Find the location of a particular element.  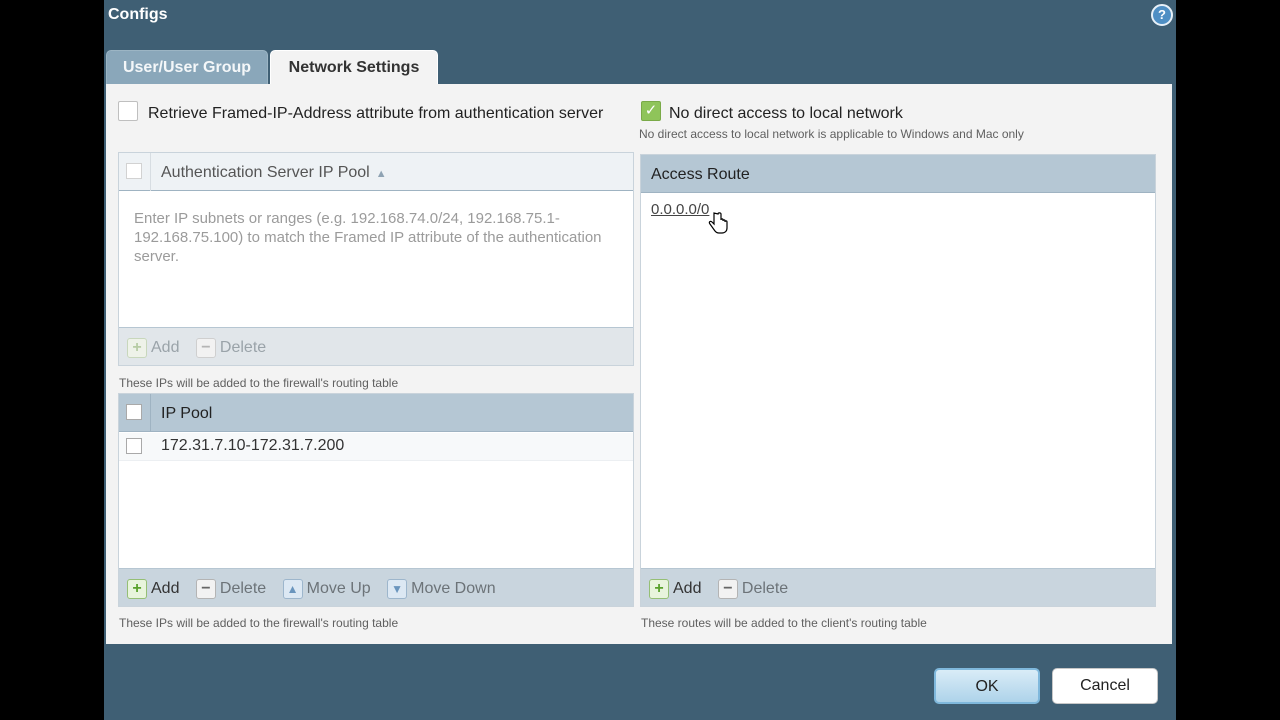

ip-pool-move-up-button: ▲ Move Up is located at coordinates (326, 589).